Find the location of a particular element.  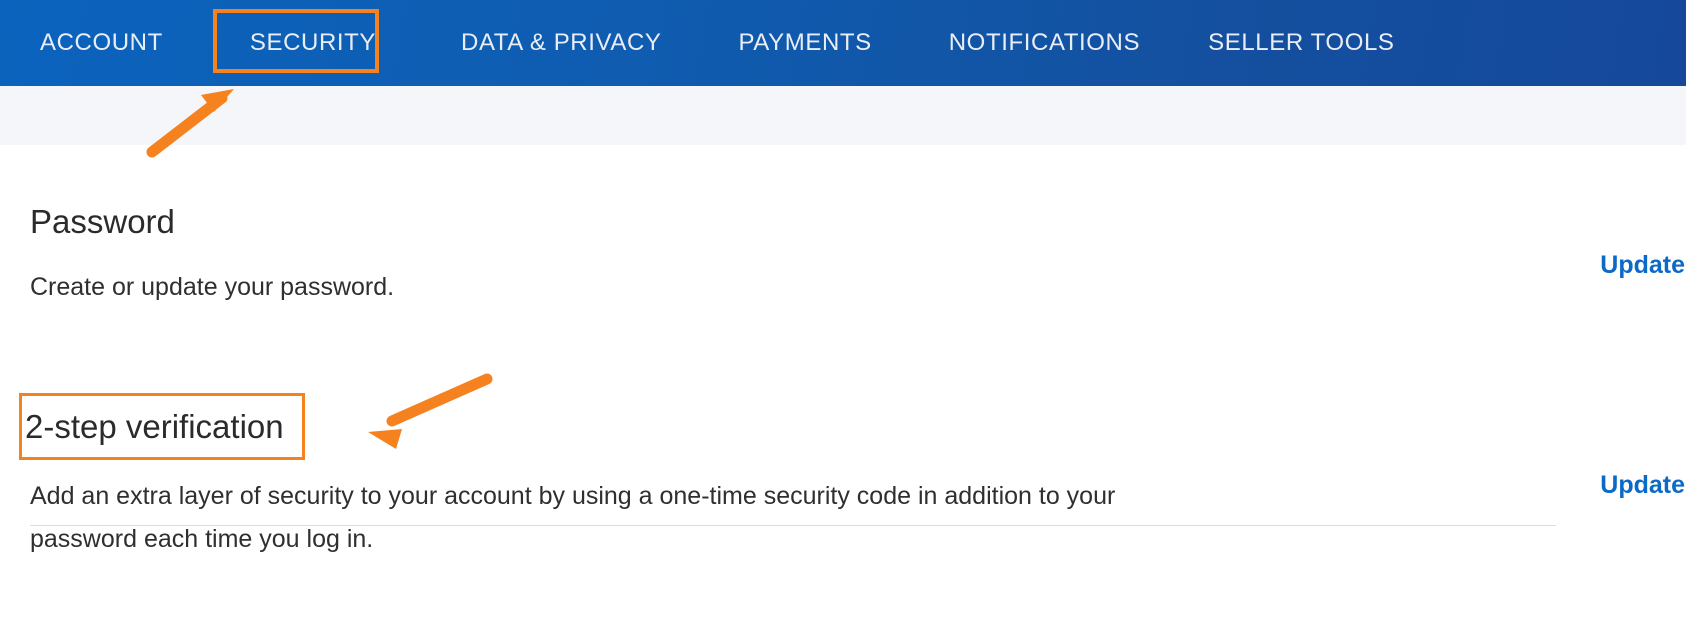

annotation-box-2-step-verification: 2-step verification is located at coordinates (162, 426).